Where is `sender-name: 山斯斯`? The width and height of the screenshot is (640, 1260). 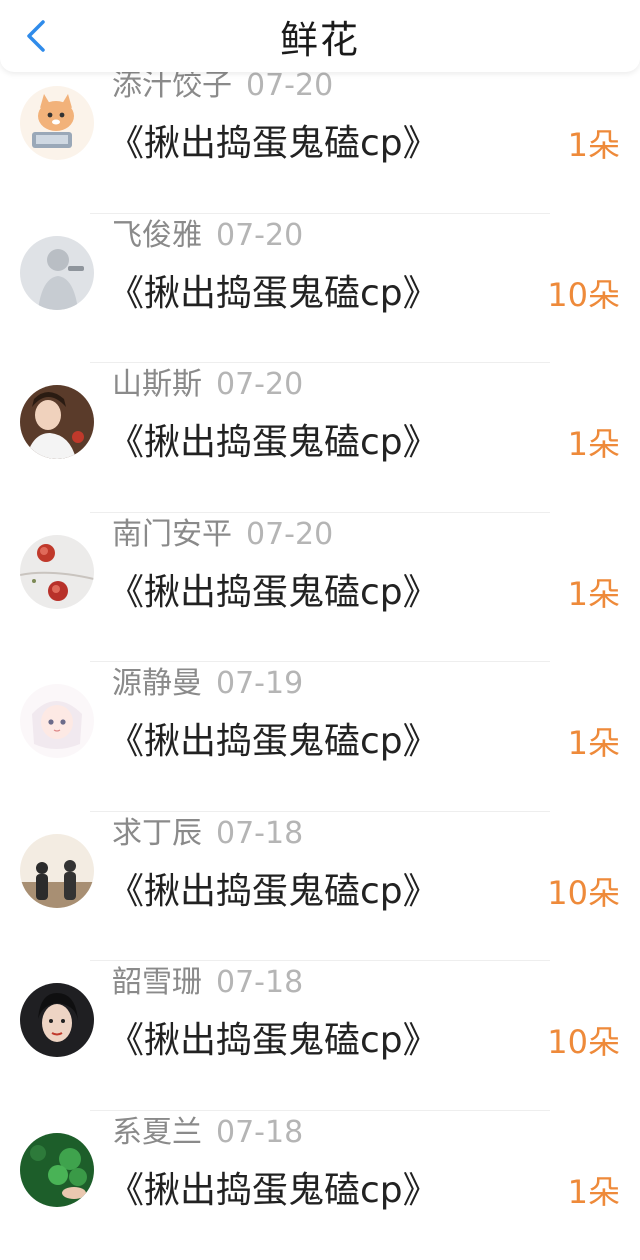
sender-name: 山斯斯 is located at coordinates (157, 384).